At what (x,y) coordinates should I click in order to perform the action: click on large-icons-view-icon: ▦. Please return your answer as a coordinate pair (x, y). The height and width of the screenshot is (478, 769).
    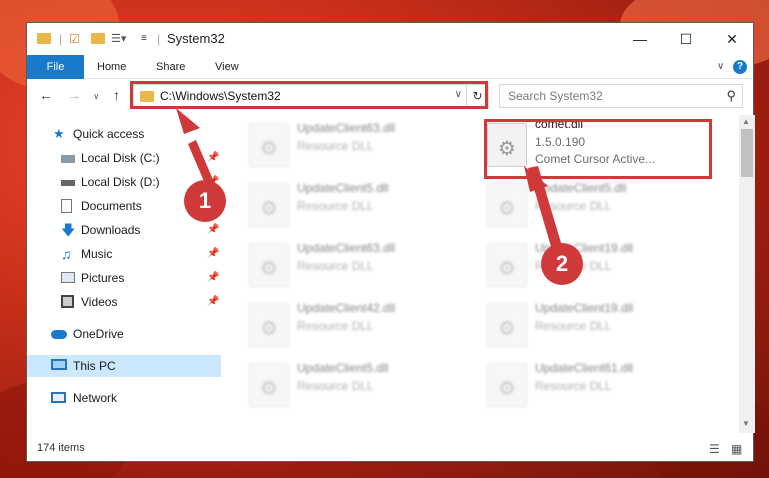
    Looking at the image, I should click on (736, 449).